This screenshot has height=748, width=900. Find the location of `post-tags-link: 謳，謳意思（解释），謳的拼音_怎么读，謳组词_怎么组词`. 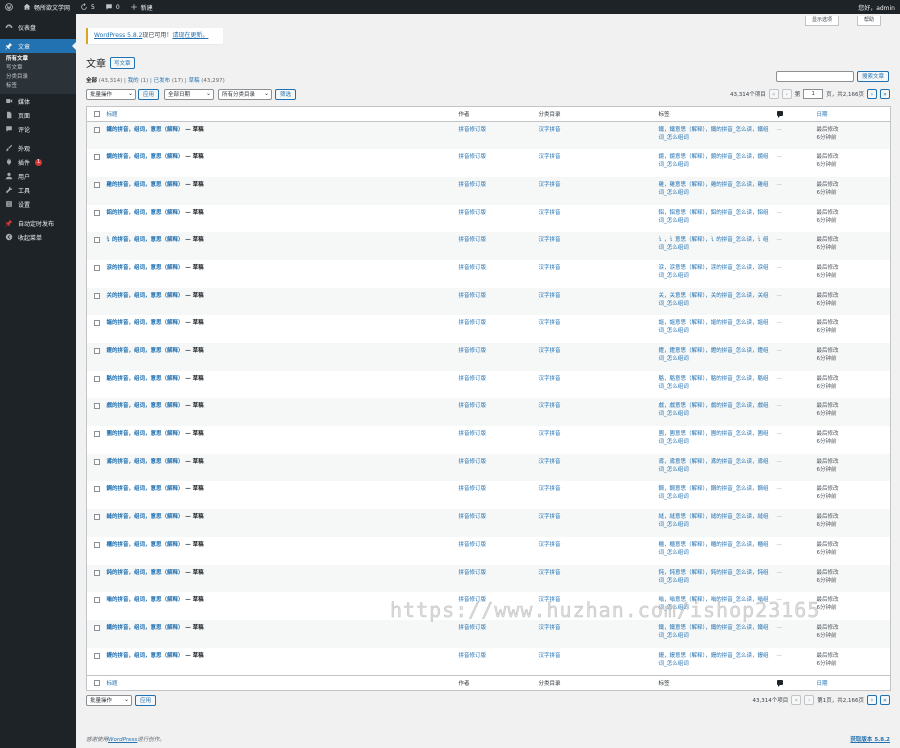

post-tags-link: 謳，謳意思（解释），謳的拼音_怎么读，謳组词_怎么组词 is located at coordinates (714, 327).